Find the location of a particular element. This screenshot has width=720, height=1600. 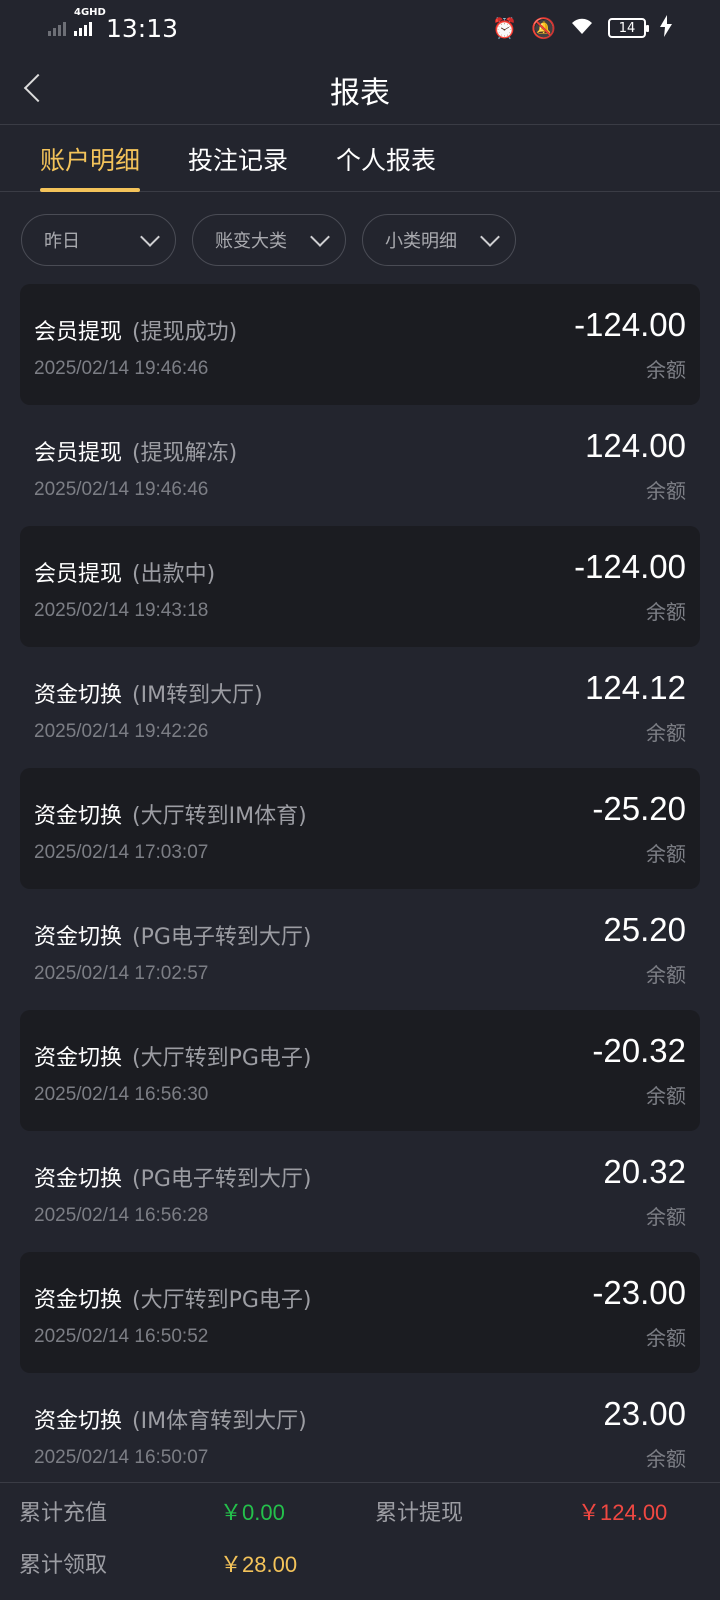

total-claim-label: 累计领取 is located at coordinates (63, 1565).